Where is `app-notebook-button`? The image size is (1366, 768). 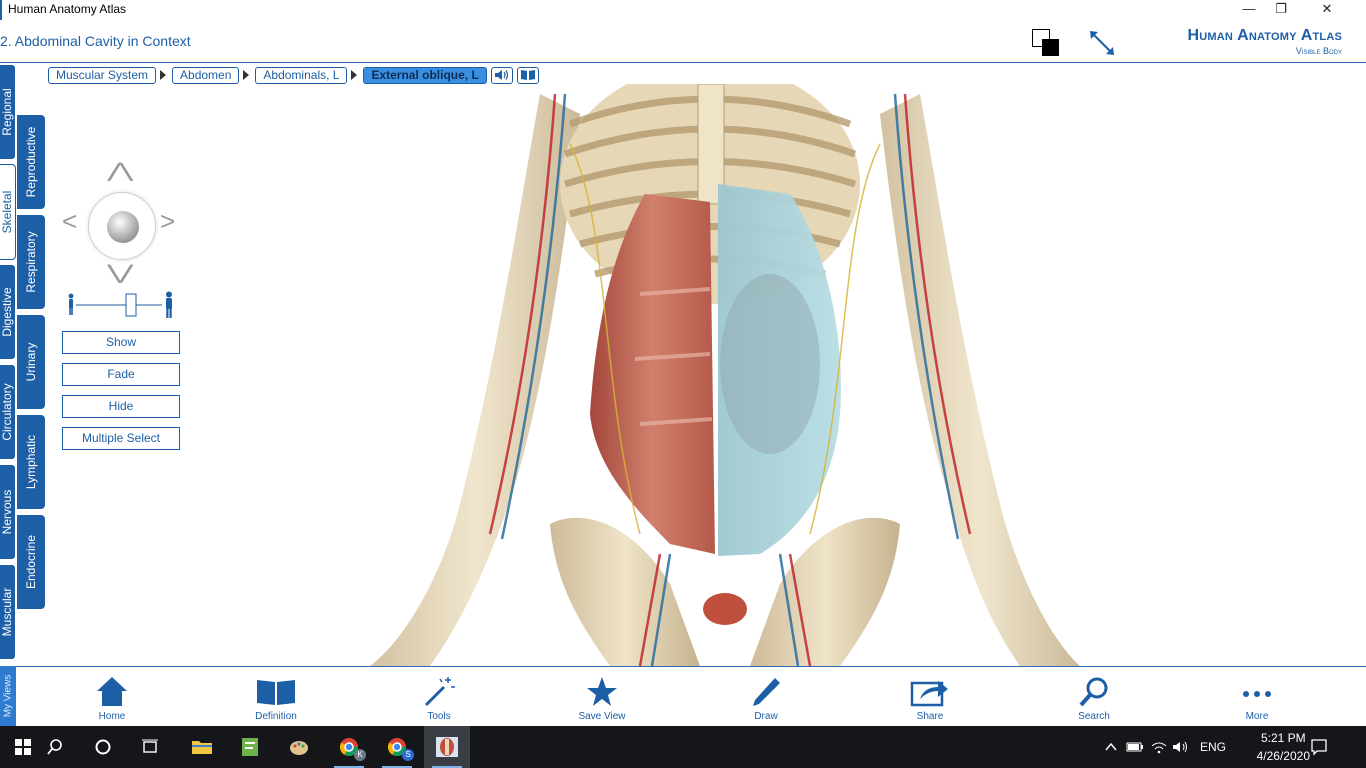 app-notebook-button is located at coordinates (250, 747).